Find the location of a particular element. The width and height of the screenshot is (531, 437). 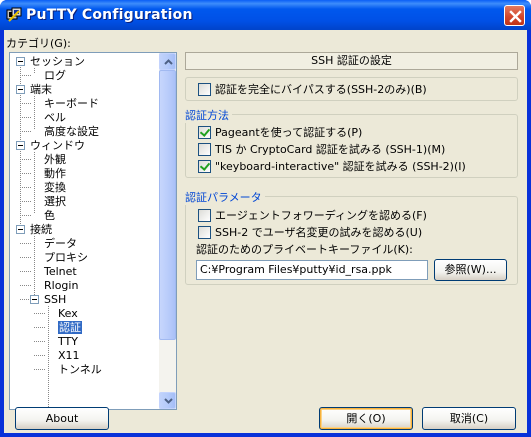

scroll-down-button is located at coordinates (167, 400).